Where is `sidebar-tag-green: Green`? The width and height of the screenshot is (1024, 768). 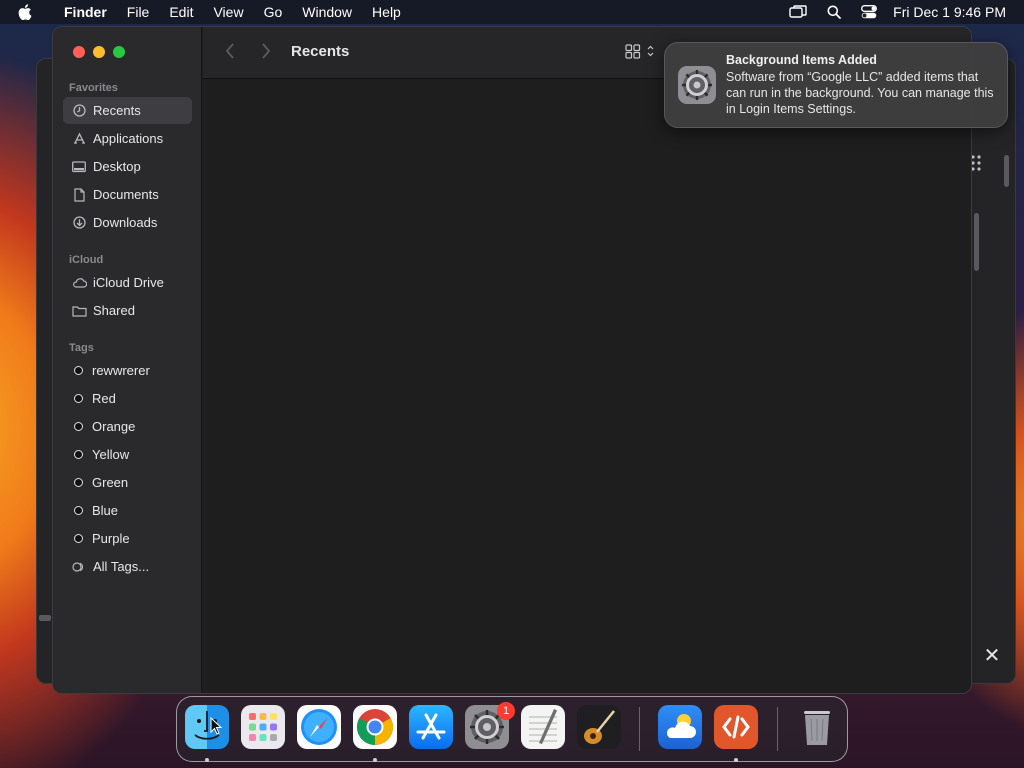
sidebar-tag-green: Green is located at coordinates (127, 482).